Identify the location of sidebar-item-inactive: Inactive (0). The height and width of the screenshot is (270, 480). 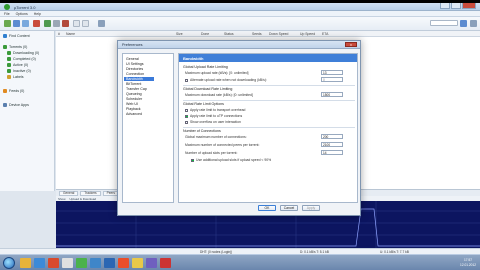
(19, 71).